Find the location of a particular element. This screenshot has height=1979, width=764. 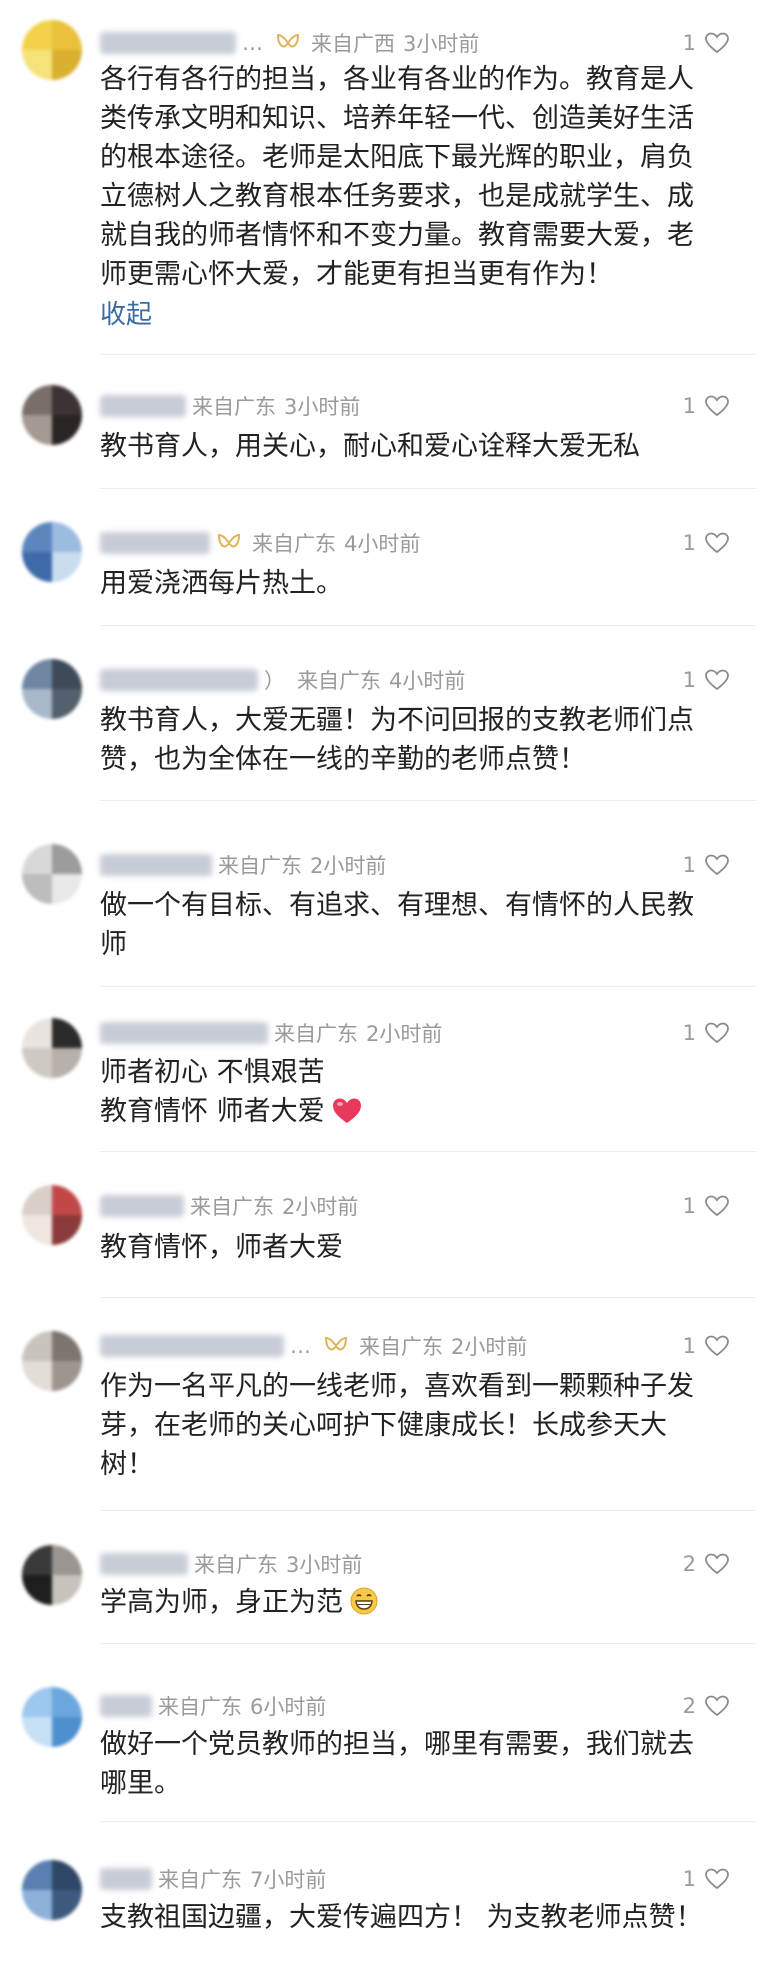

comment-meta: 来自广东 3小时前 is located at coordinates (231, 1564).